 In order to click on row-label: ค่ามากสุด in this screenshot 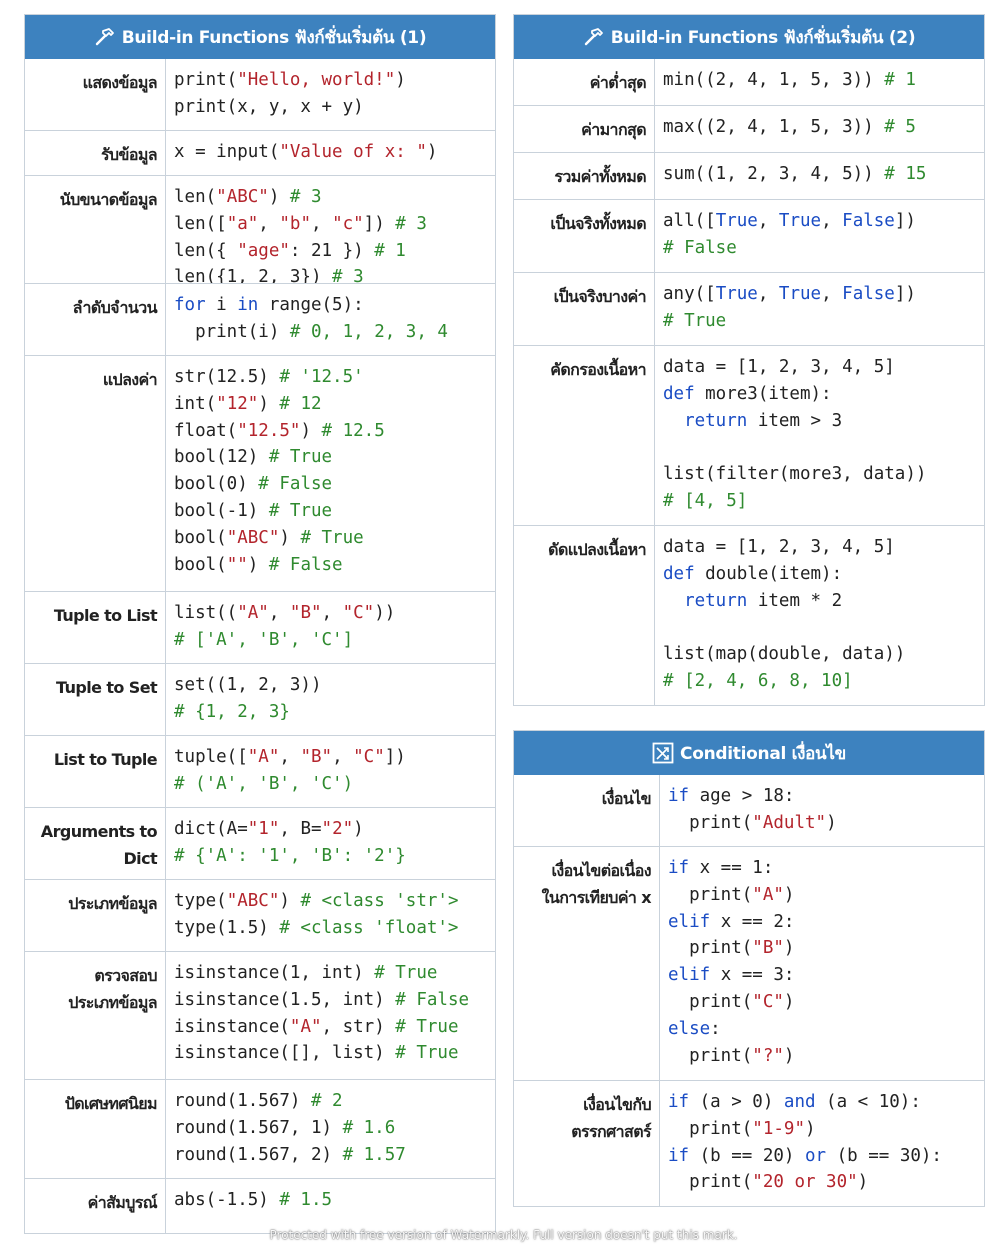, I will do `click(584, 129)`.